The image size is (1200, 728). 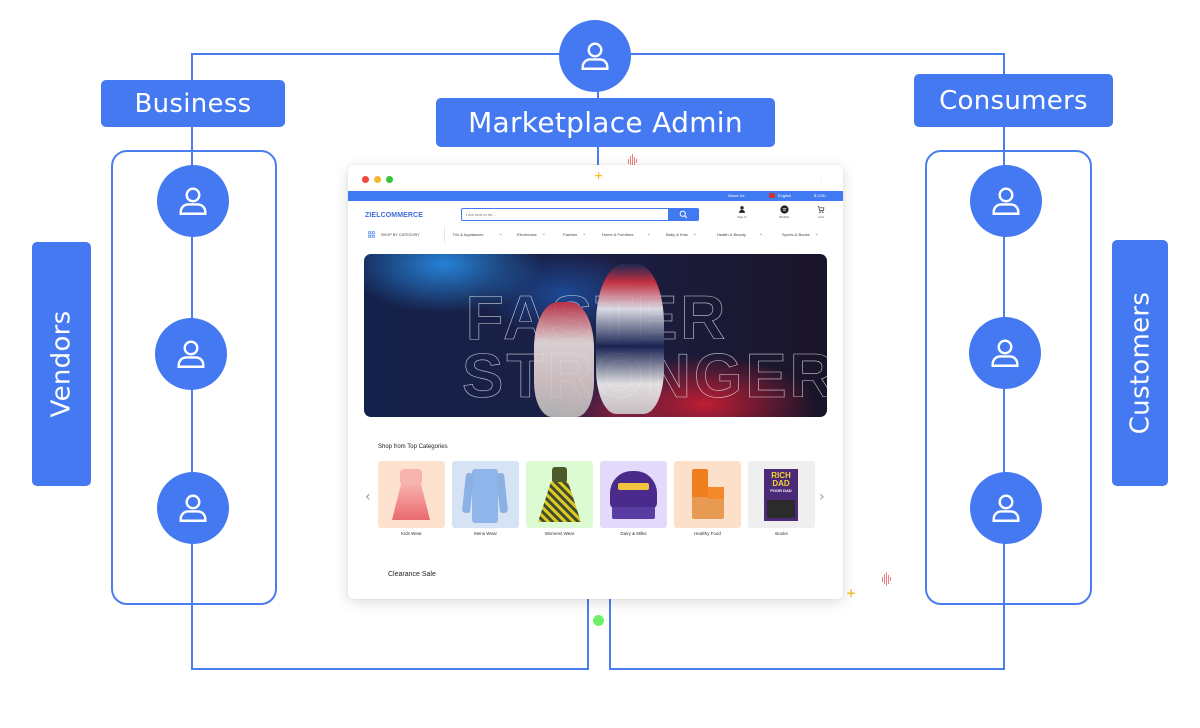 I want to click on search-button, so click(x=683, y=214).